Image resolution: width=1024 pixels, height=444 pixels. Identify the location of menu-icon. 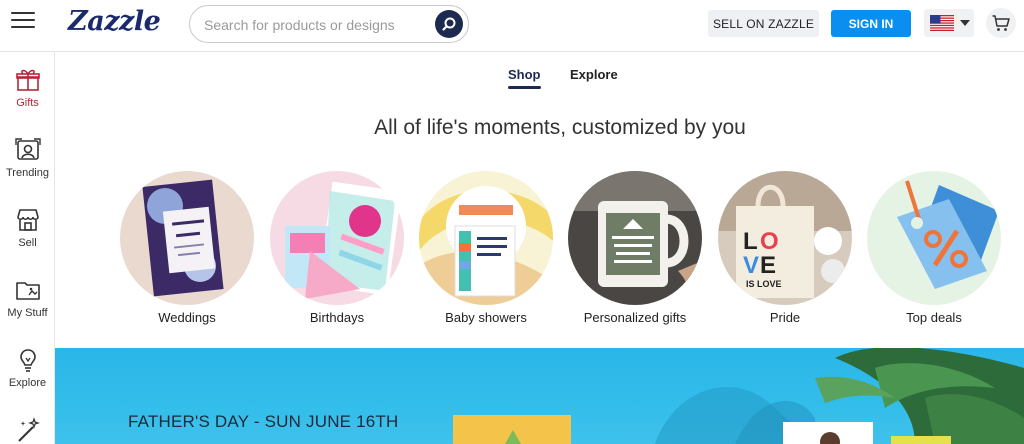
(23, 21).